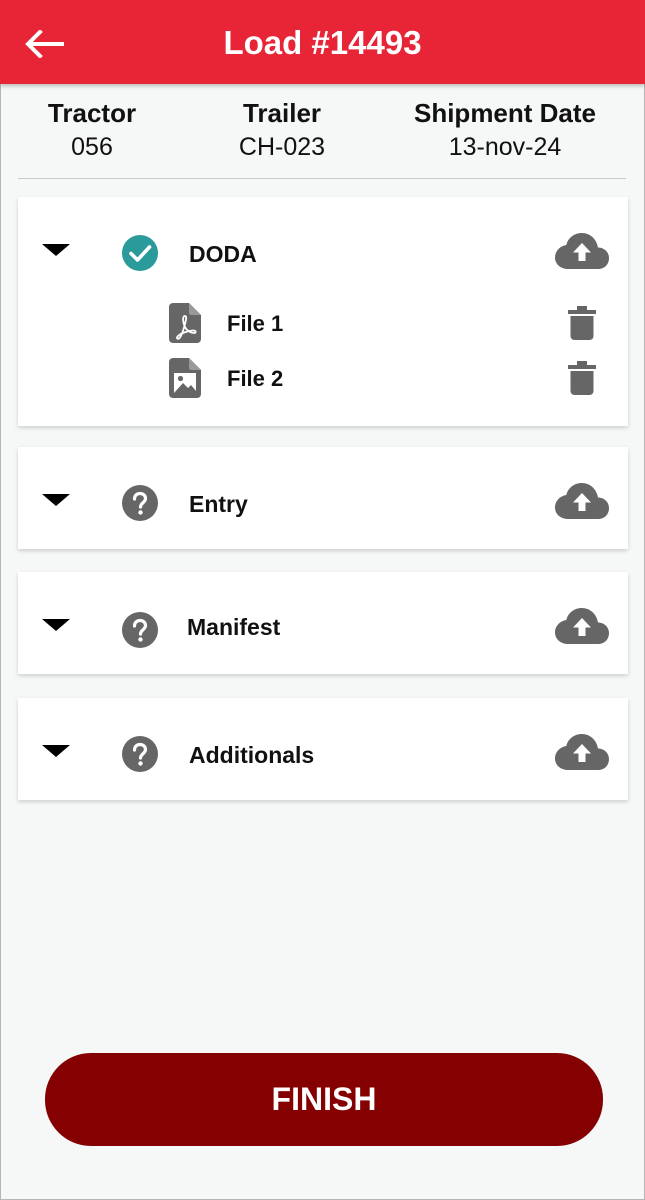 Image resolution: width=645 pixels, height=1200 pixels. Describe the element at coordinates (223, 254) in the screenshot. I see `document-label: DODA` at that location.